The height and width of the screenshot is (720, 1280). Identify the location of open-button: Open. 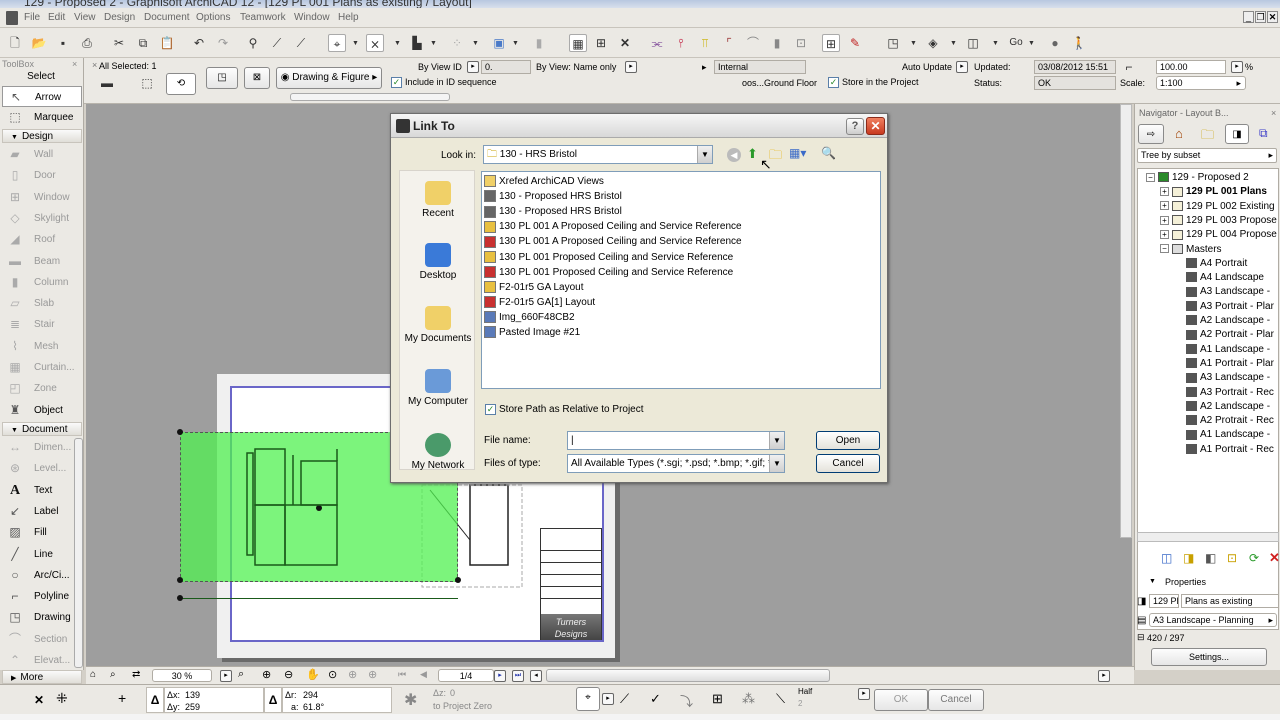
(848, 440).